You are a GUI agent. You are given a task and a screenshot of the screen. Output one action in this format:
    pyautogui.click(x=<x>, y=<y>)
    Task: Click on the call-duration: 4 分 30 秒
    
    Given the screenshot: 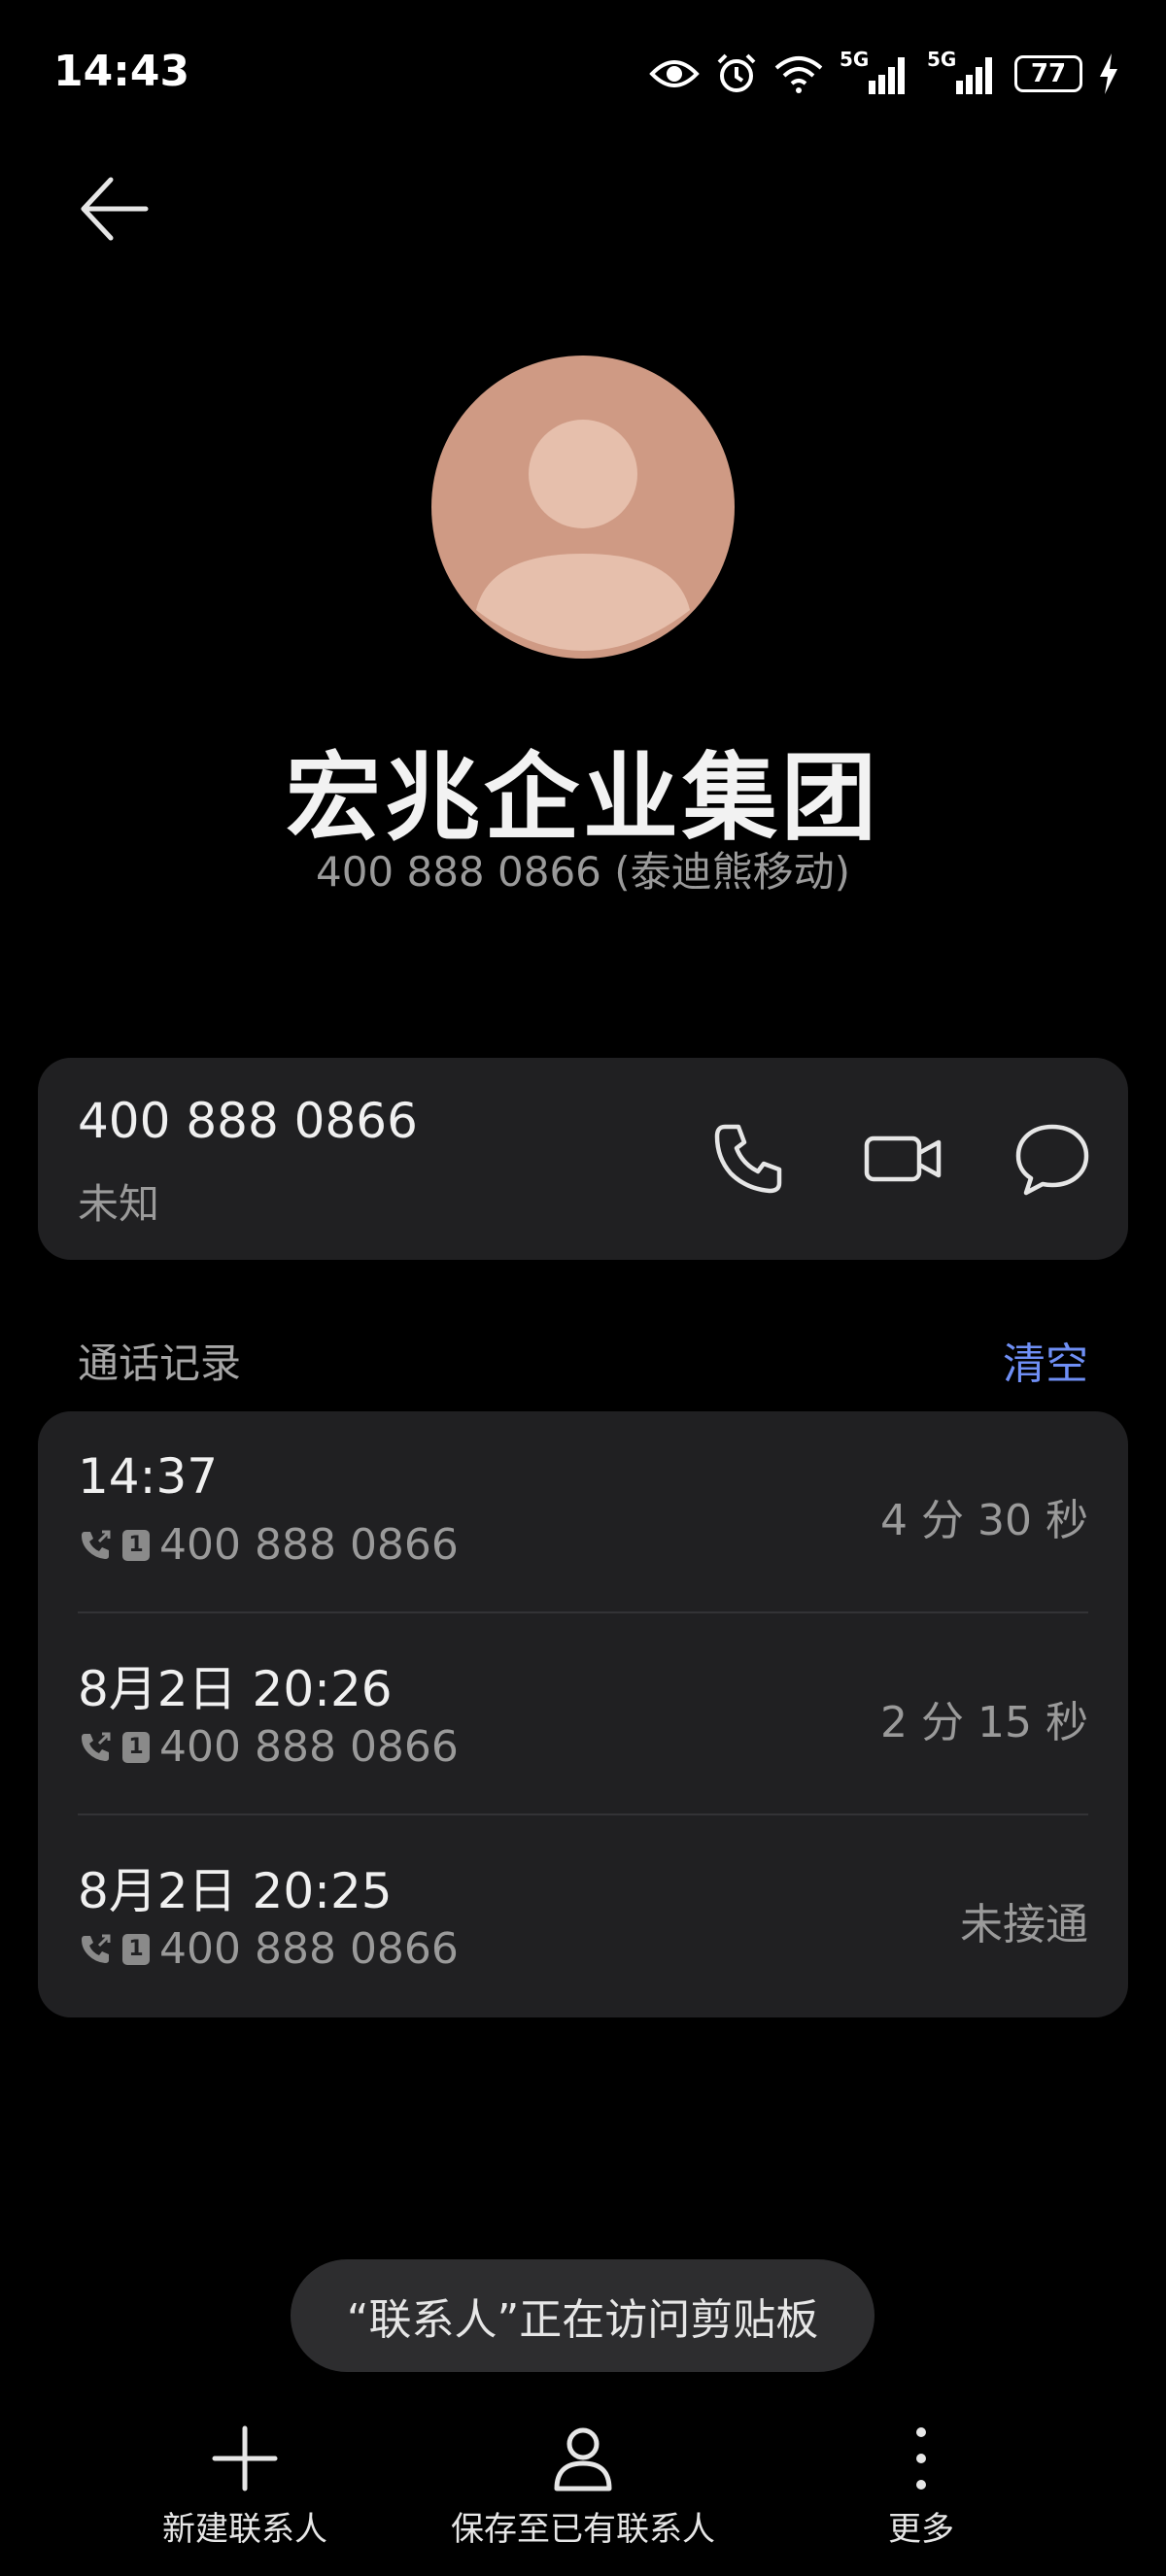 What is the action you would take?
    pyautogui.click(x=984, y=1520)
    